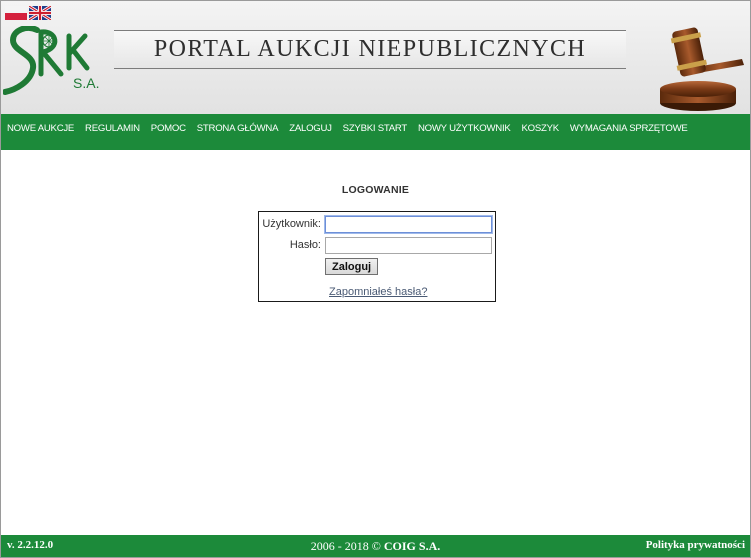 The height and width of the screenshot is (558, 751). I want to click on nav-item-szybki-start: SZYBKI START, so click(375, 128).